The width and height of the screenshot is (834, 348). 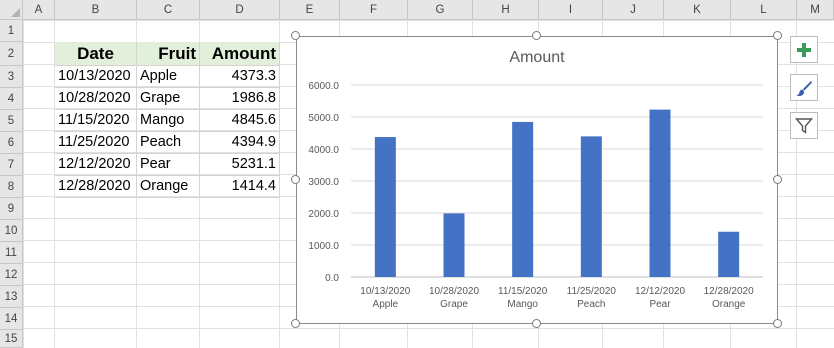 What do you see at coordinates (168, 77) in the screenshot?
I see `table-cell: Apple` at bounding box center [168, 77].